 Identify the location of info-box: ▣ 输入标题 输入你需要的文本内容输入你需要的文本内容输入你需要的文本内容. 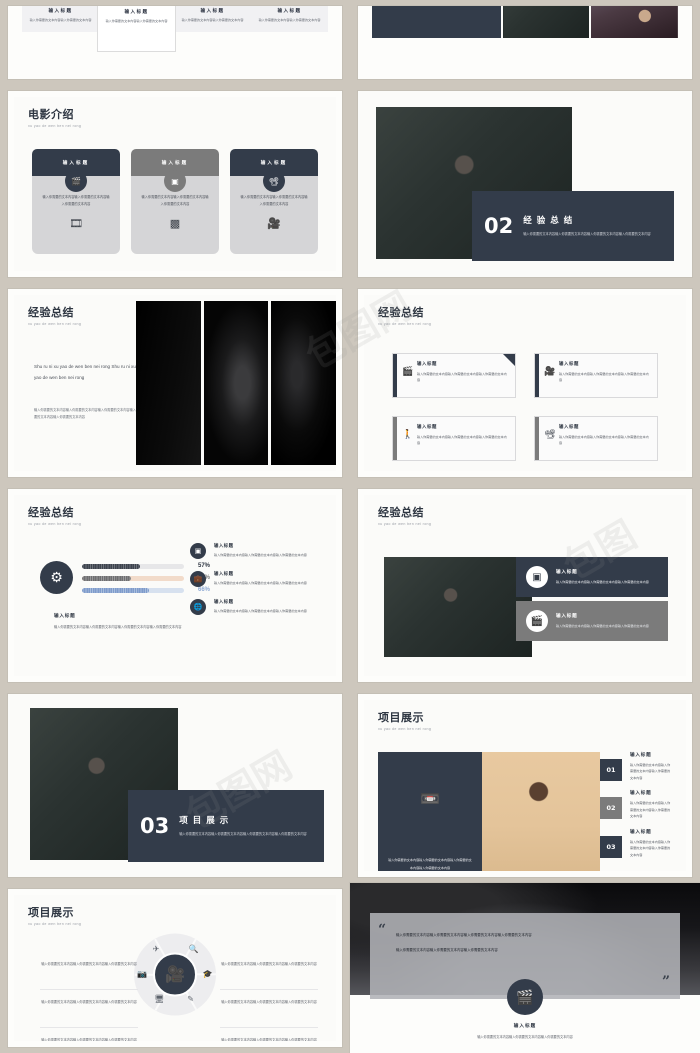
(592, 577).